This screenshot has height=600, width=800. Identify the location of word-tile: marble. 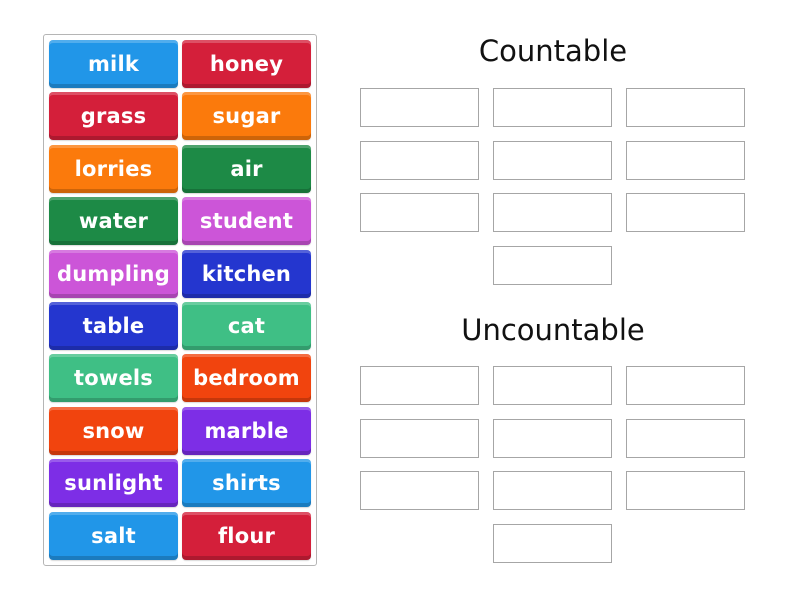
(246, 430).